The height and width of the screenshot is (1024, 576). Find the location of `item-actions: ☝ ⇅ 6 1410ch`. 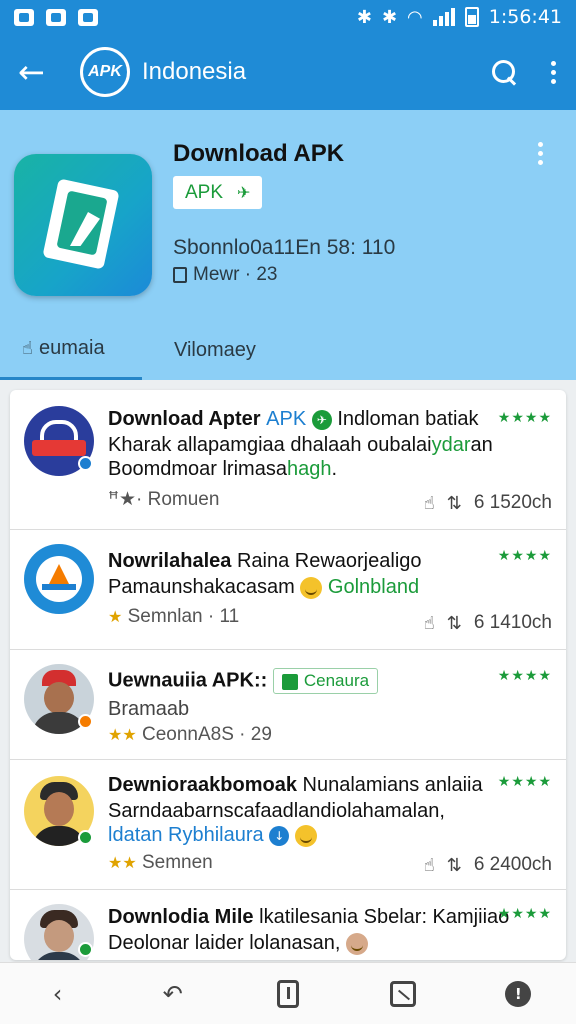

item-actions: ☝ ⇅ 6 1410ch is located at coordinates (488, 623).